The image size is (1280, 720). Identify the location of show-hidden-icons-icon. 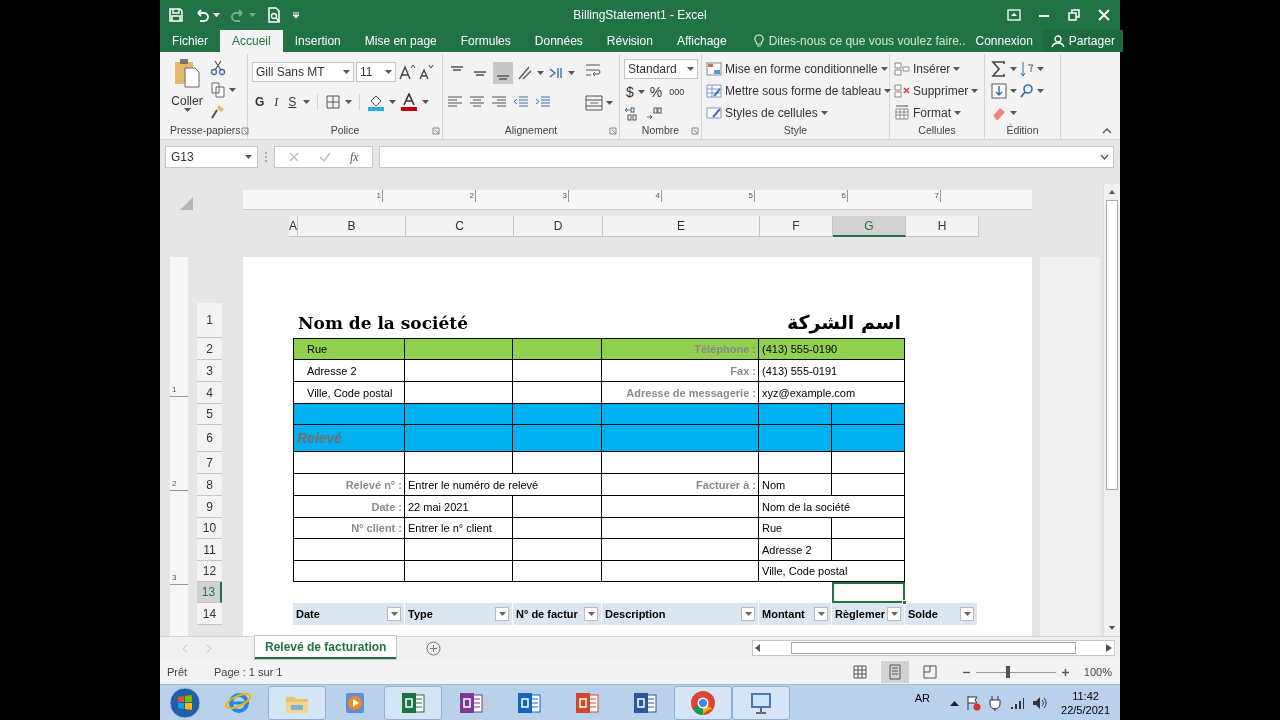
(955, 702).